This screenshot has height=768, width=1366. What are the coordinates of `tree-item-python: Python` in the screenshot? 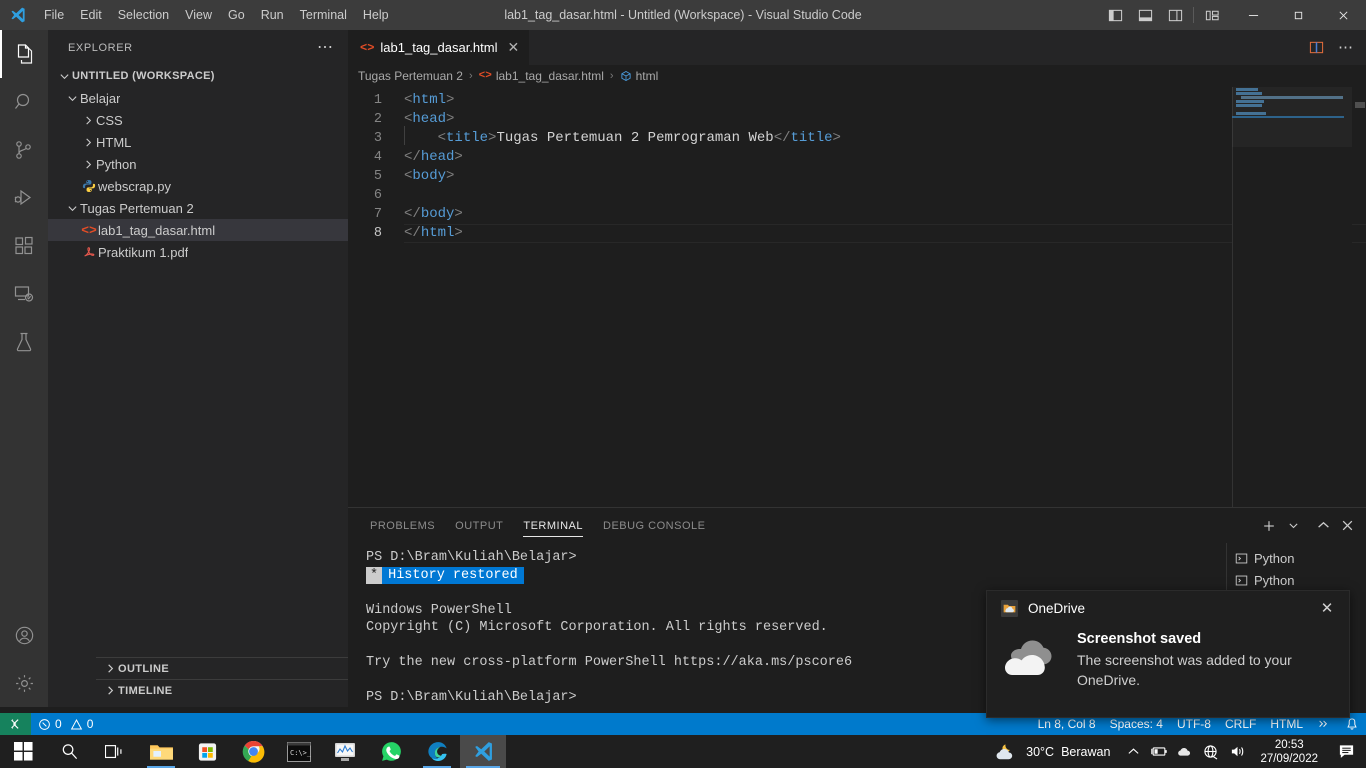 It's located at (198, 164).